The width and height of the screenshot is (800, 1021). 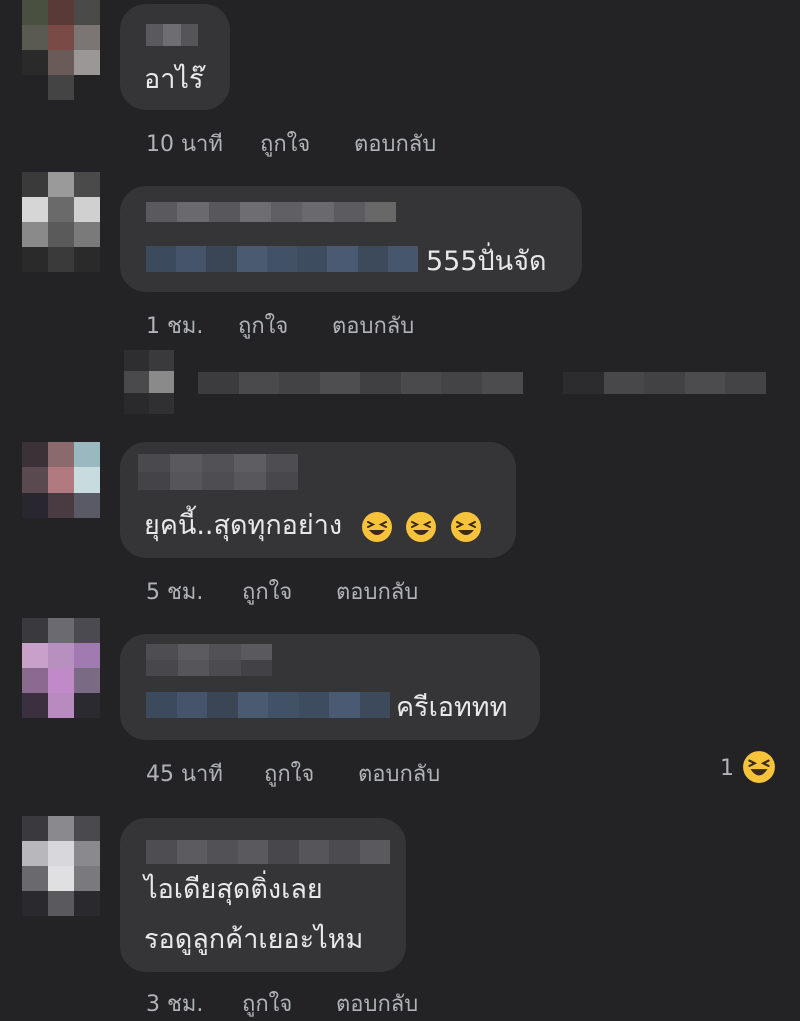 What do you see at coordinates (184, 774) in the screenshot?
I see `timestamp: 45 นาที` at bounding box center [184, 774].